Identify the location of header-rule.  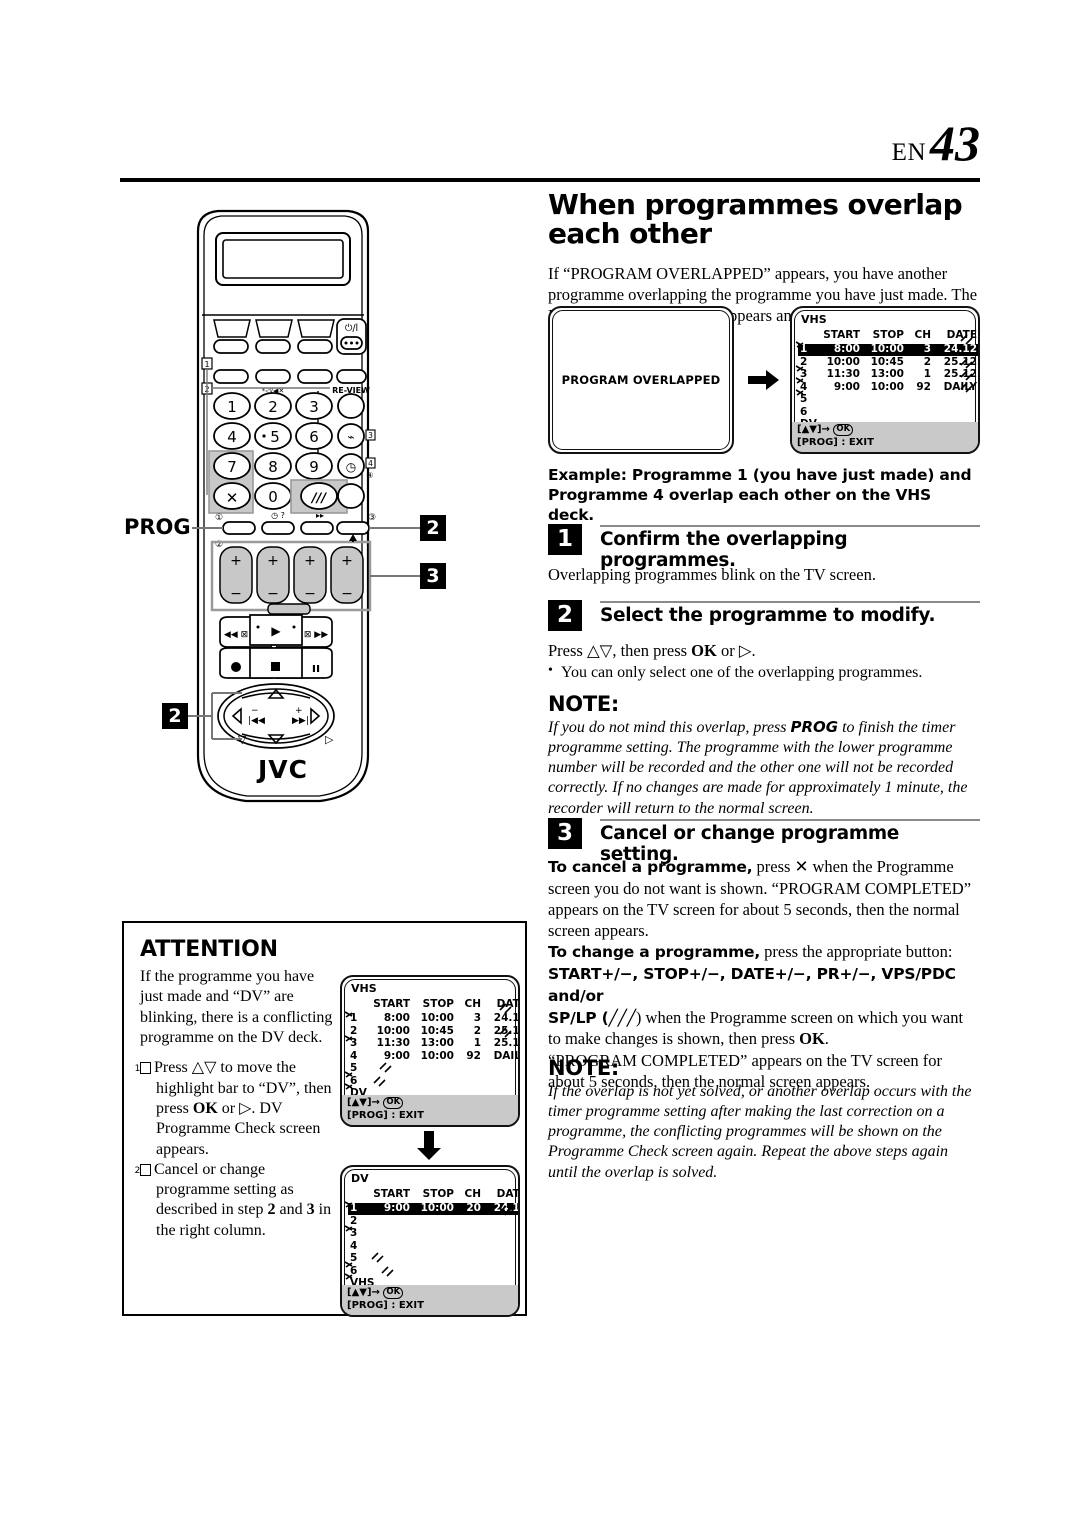
(550, 180).